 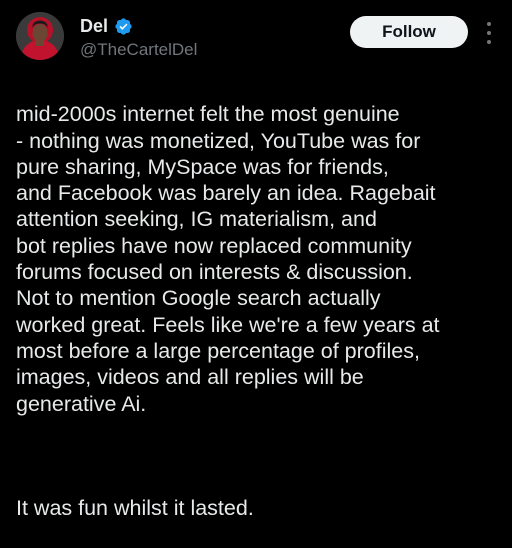 I want to click on follow-button: Follow, so click(x=409, y=32).